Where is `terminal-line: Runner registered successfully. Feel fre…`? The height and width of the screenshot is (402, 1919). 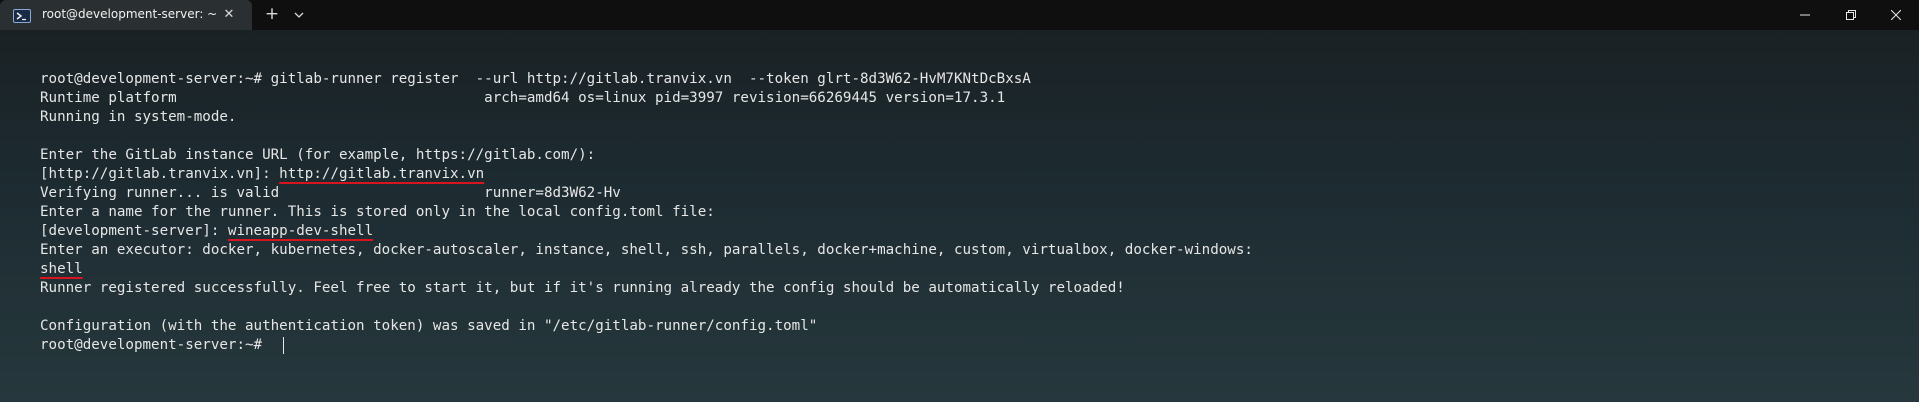 terminal-line: Runner registered successfully. Feel fre… is located at coordinates (582, 288).